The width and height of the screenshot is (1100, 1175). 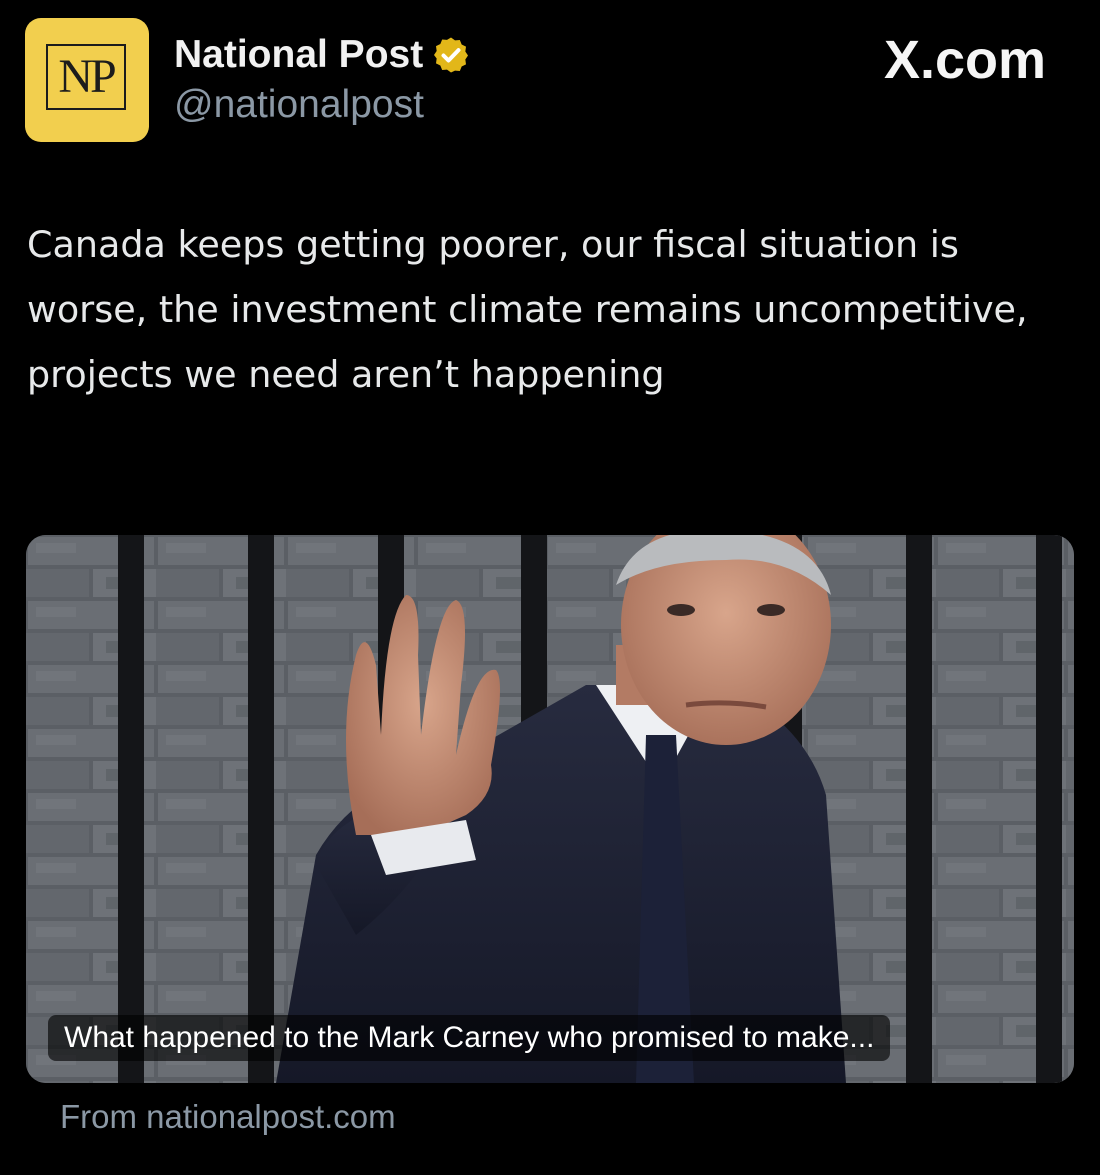 What do you see at coordinates (964, 60) in the screenshot?
I see `x-com-watermark: X.com` at bounding box center [964, 60].